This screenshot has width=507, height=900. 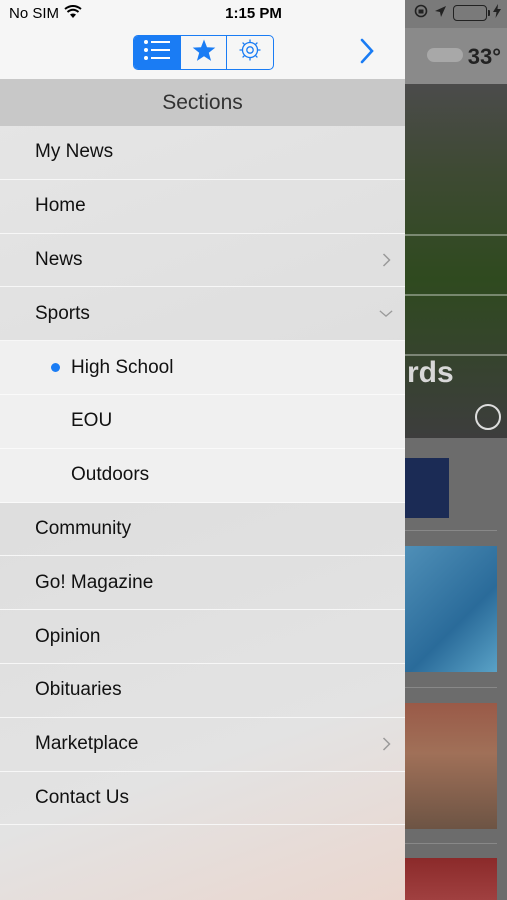 I want to click on list-icon, so click(x=157, y=52).